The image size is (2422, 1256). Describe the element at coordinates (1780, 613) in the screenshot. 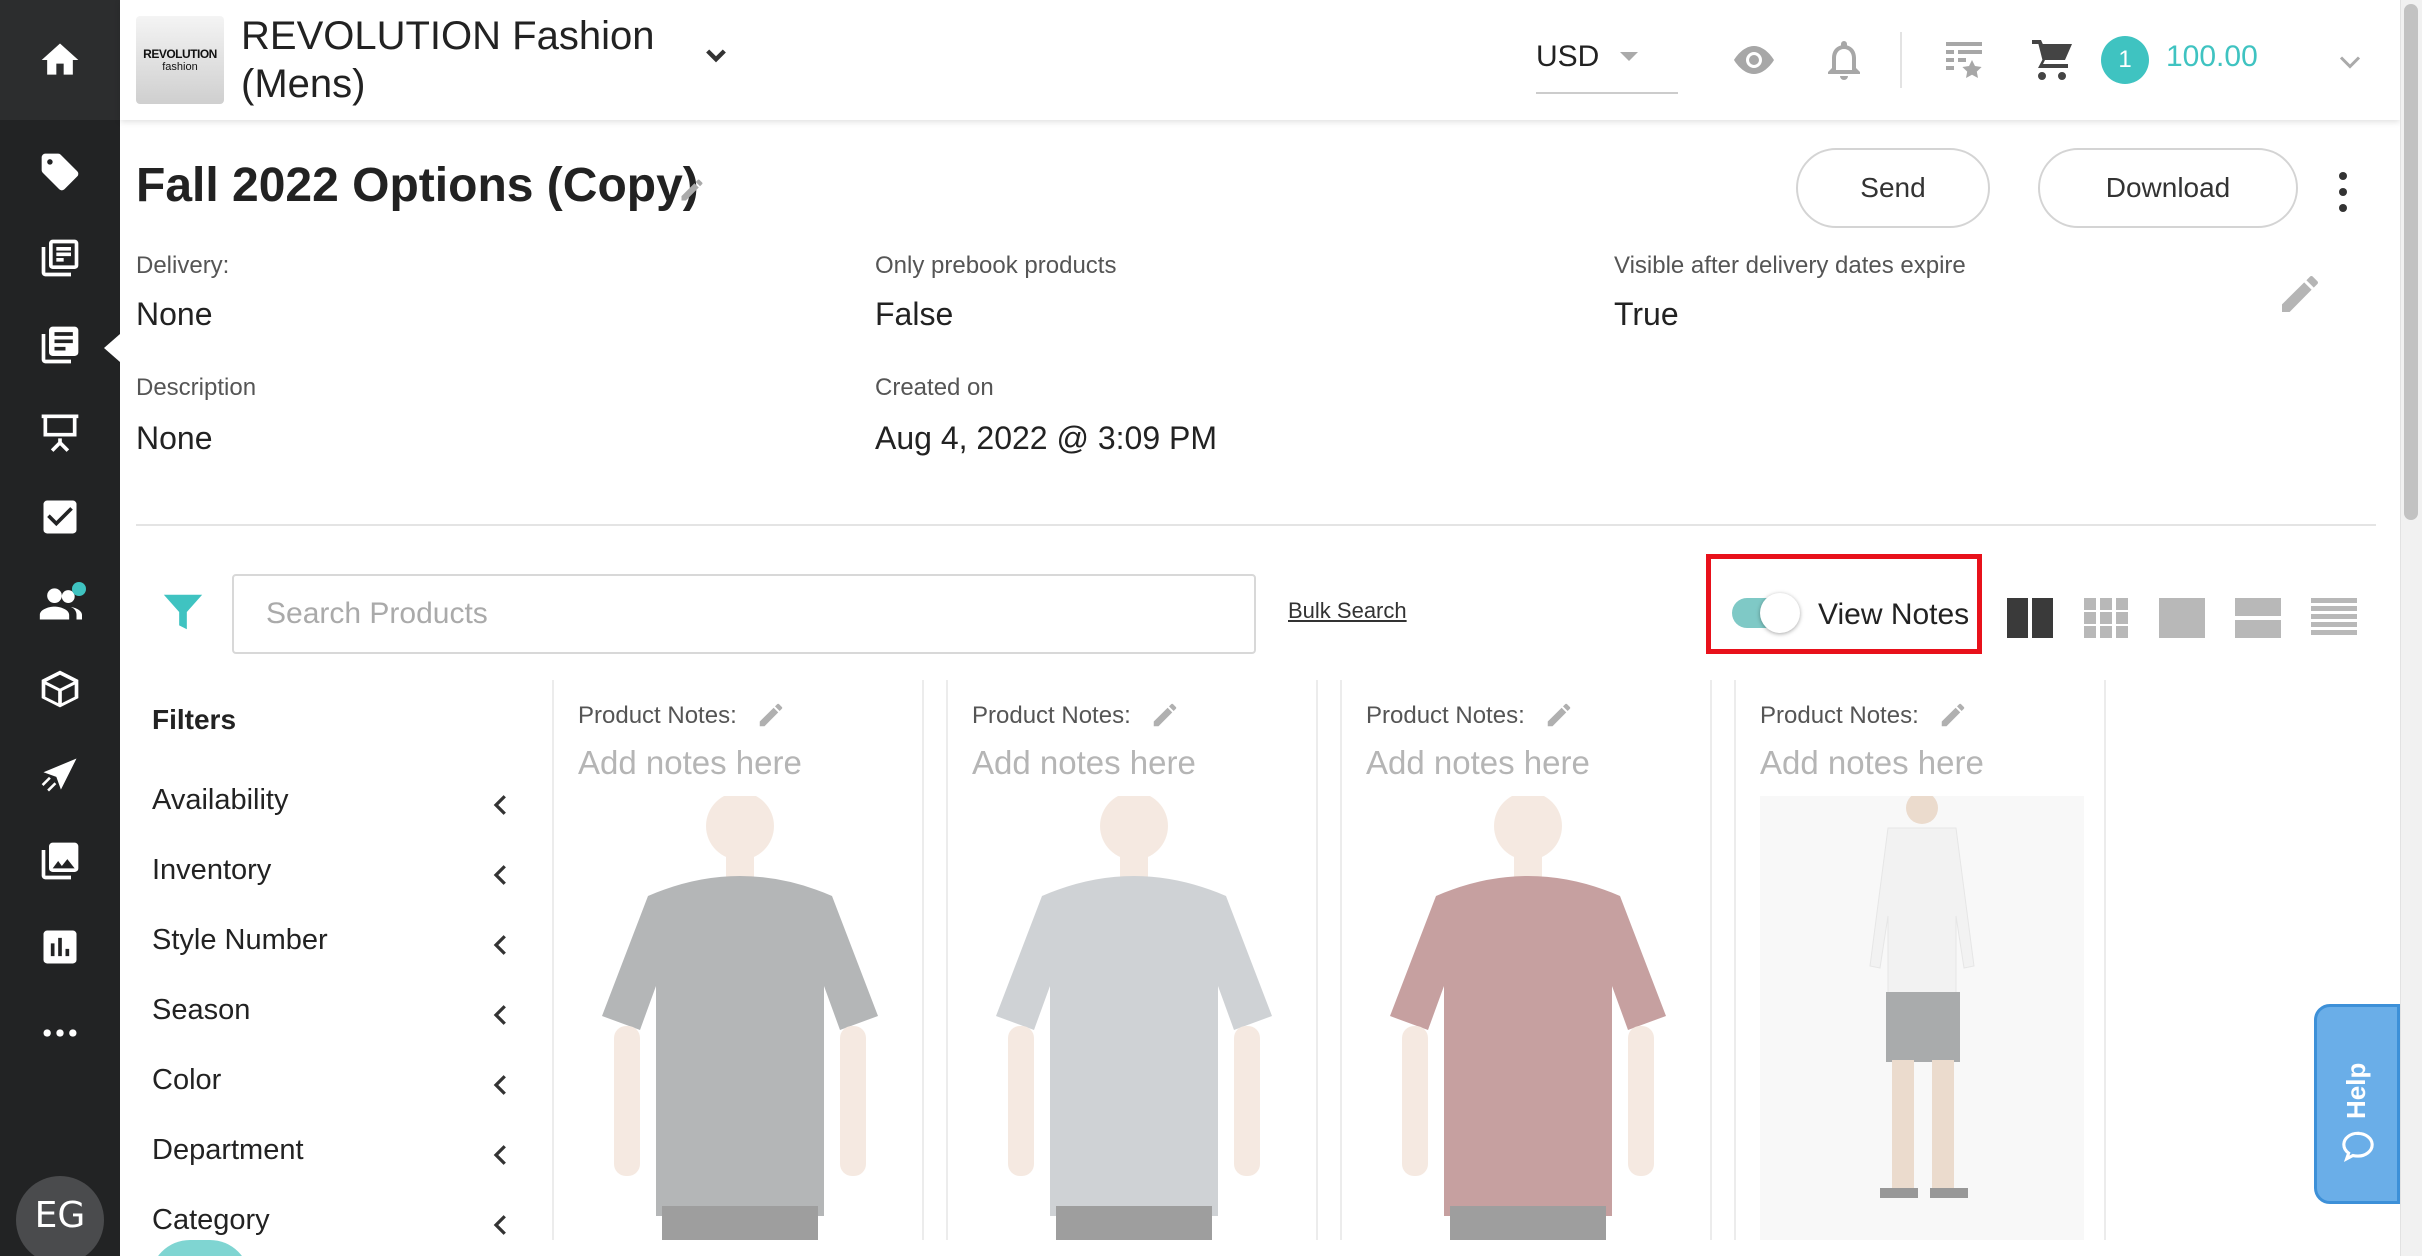

I see `toggle-knob` at that location.